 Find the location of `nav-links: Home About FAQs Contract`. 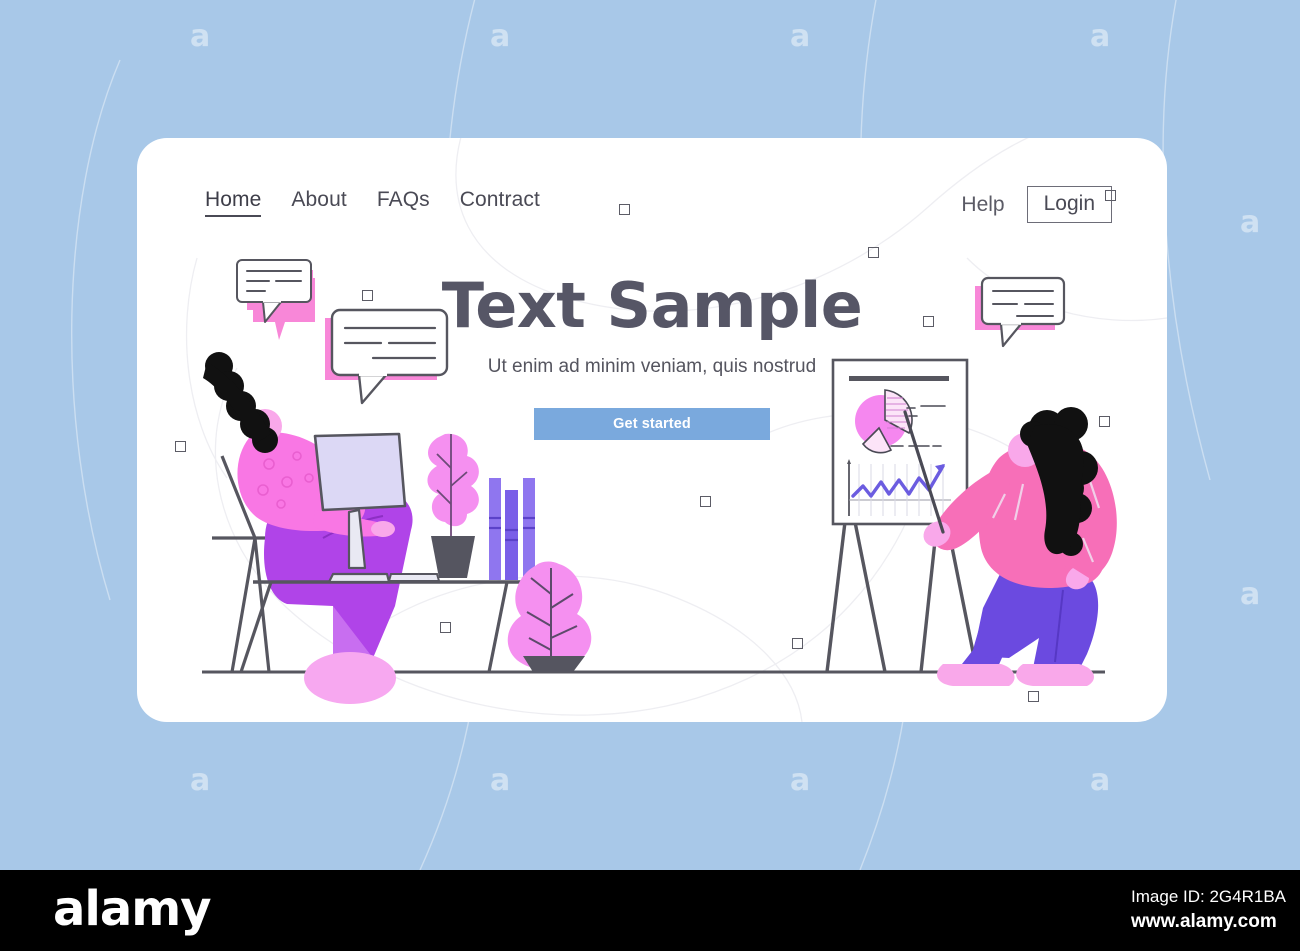

nav-links: Home About FAQs Contract is located at coordinates (372, 202).